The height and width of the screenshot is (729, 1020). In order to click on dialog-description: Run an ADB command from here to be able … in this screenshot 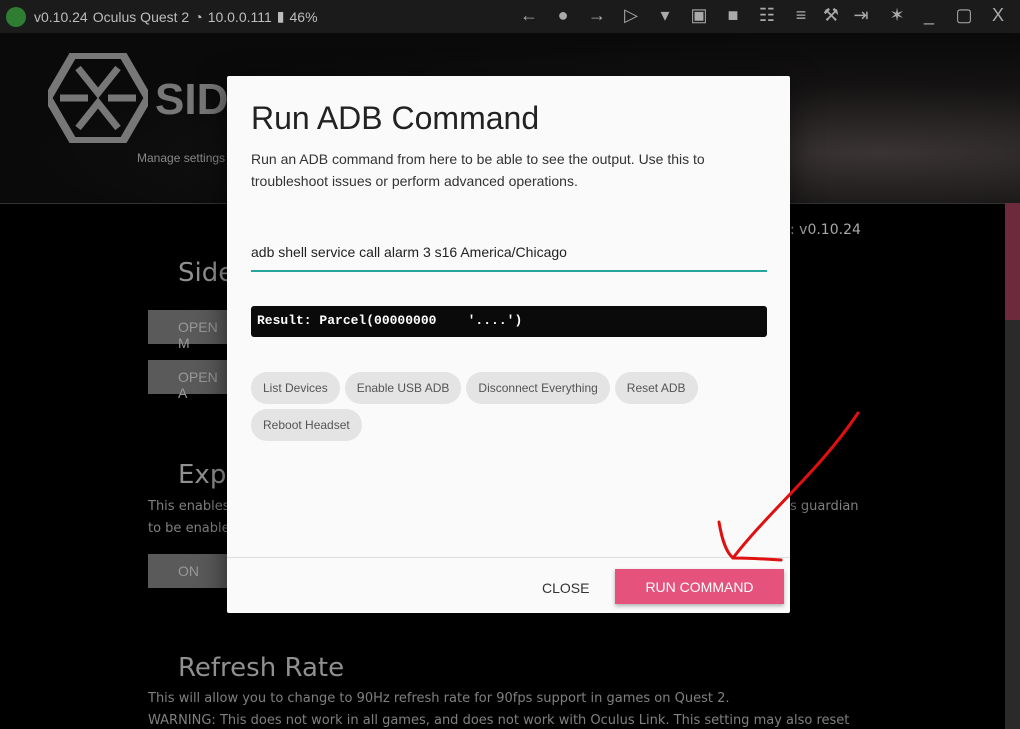, I will do `click(478, 170)`.